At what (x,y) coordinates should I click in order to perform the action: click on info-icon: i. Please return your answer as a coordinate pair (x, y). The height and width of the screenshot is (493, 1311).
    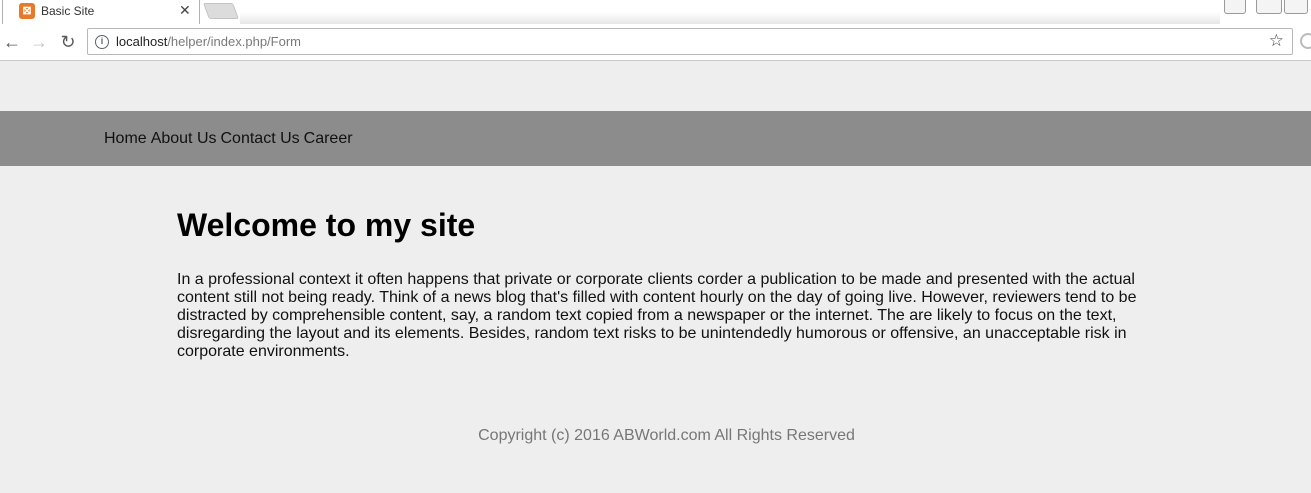
    Looking at the image, I should click on (102, 42).